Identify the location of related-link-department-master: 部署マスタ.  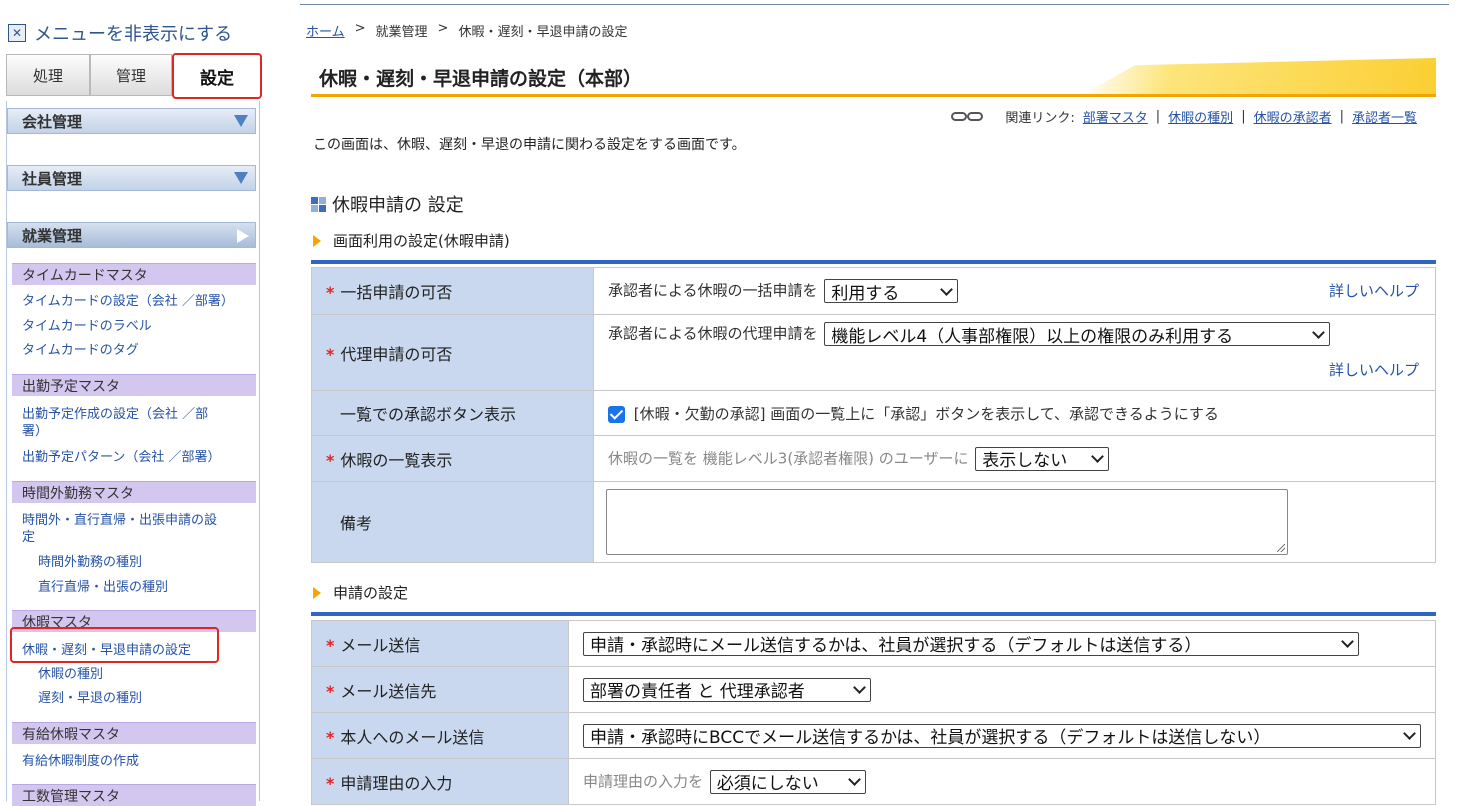
(1115, 116).